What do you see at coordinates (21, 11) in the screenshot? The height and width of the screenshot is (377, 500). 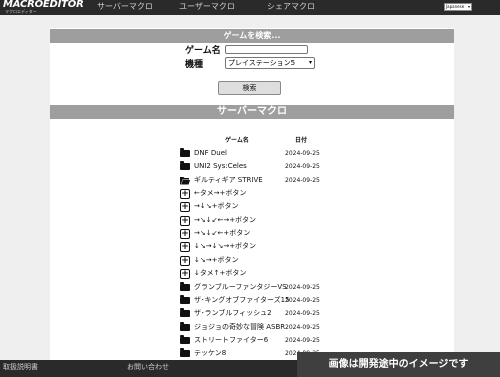 I see `logo-subtitle: マクロエディター` at bounding box center [21, 11].